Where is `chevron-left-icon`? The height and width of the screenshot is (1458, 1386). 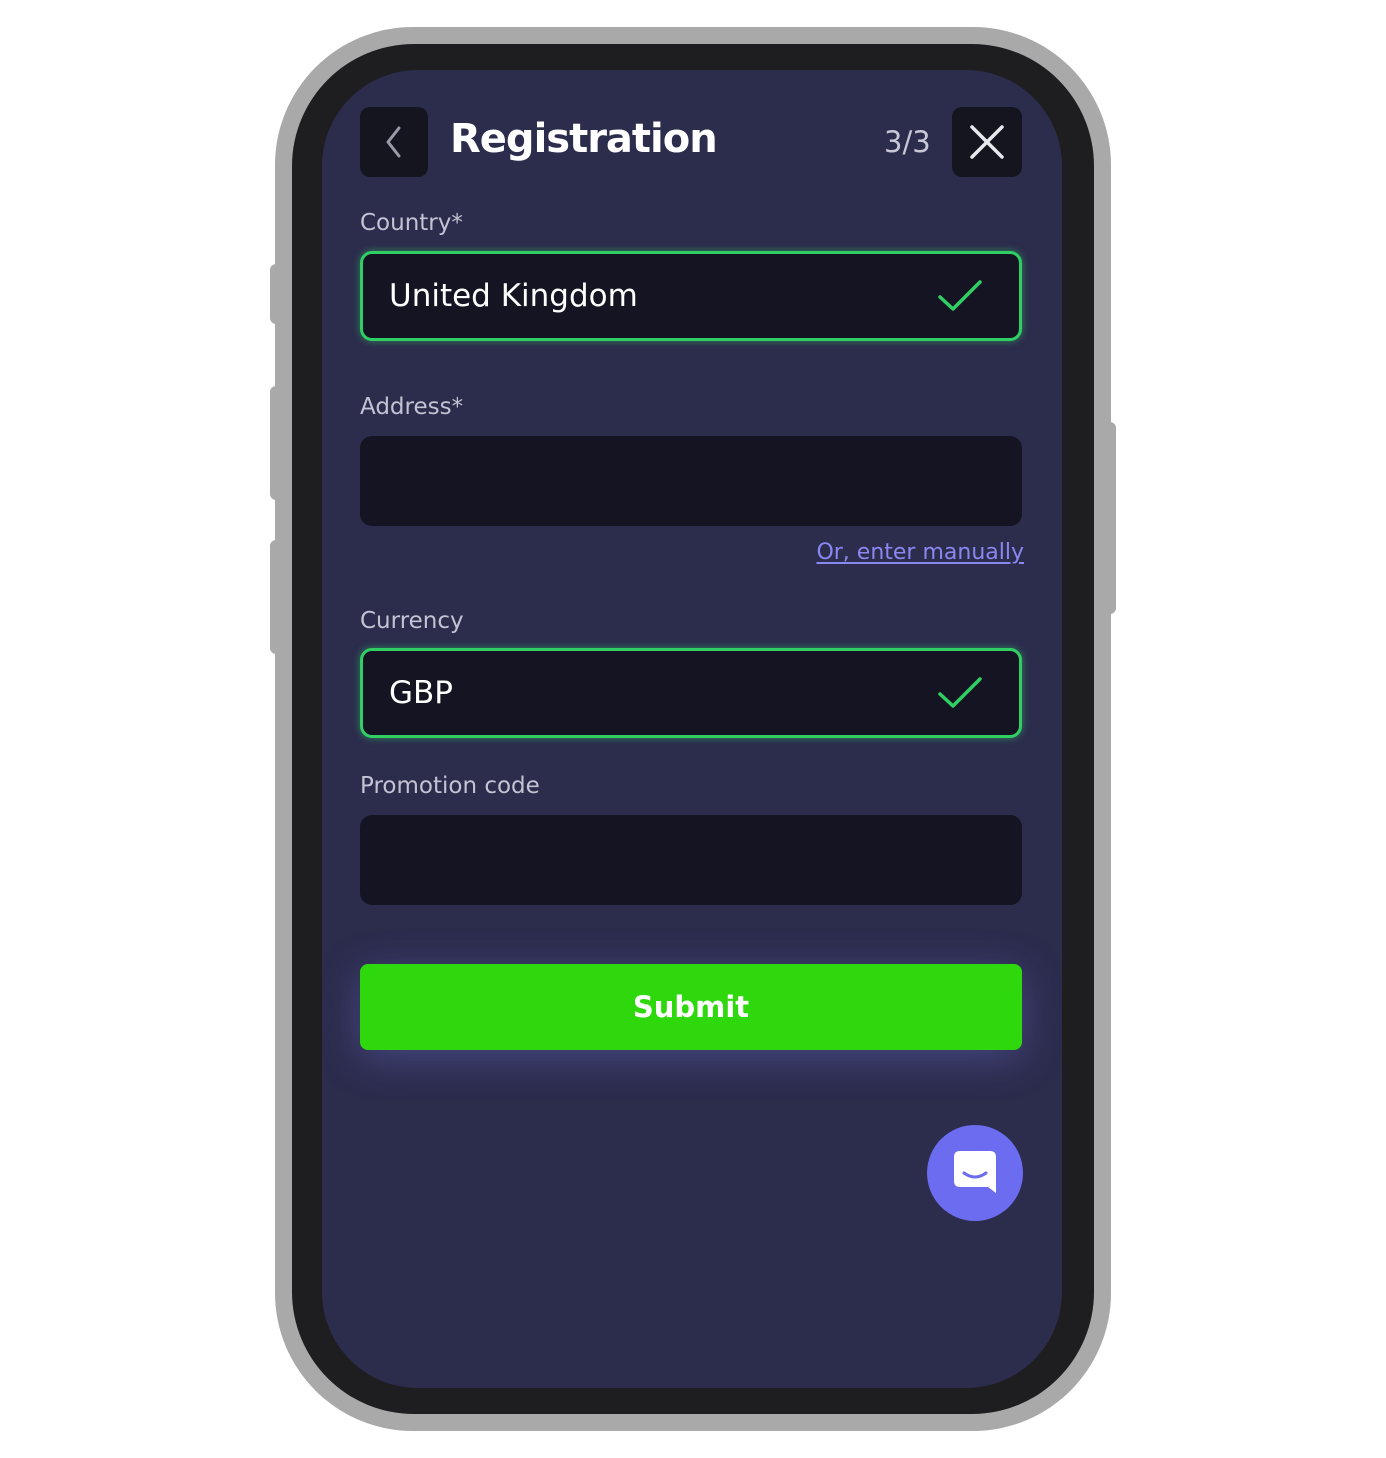
chevron-left-icon is located at coordinates (393, 142).